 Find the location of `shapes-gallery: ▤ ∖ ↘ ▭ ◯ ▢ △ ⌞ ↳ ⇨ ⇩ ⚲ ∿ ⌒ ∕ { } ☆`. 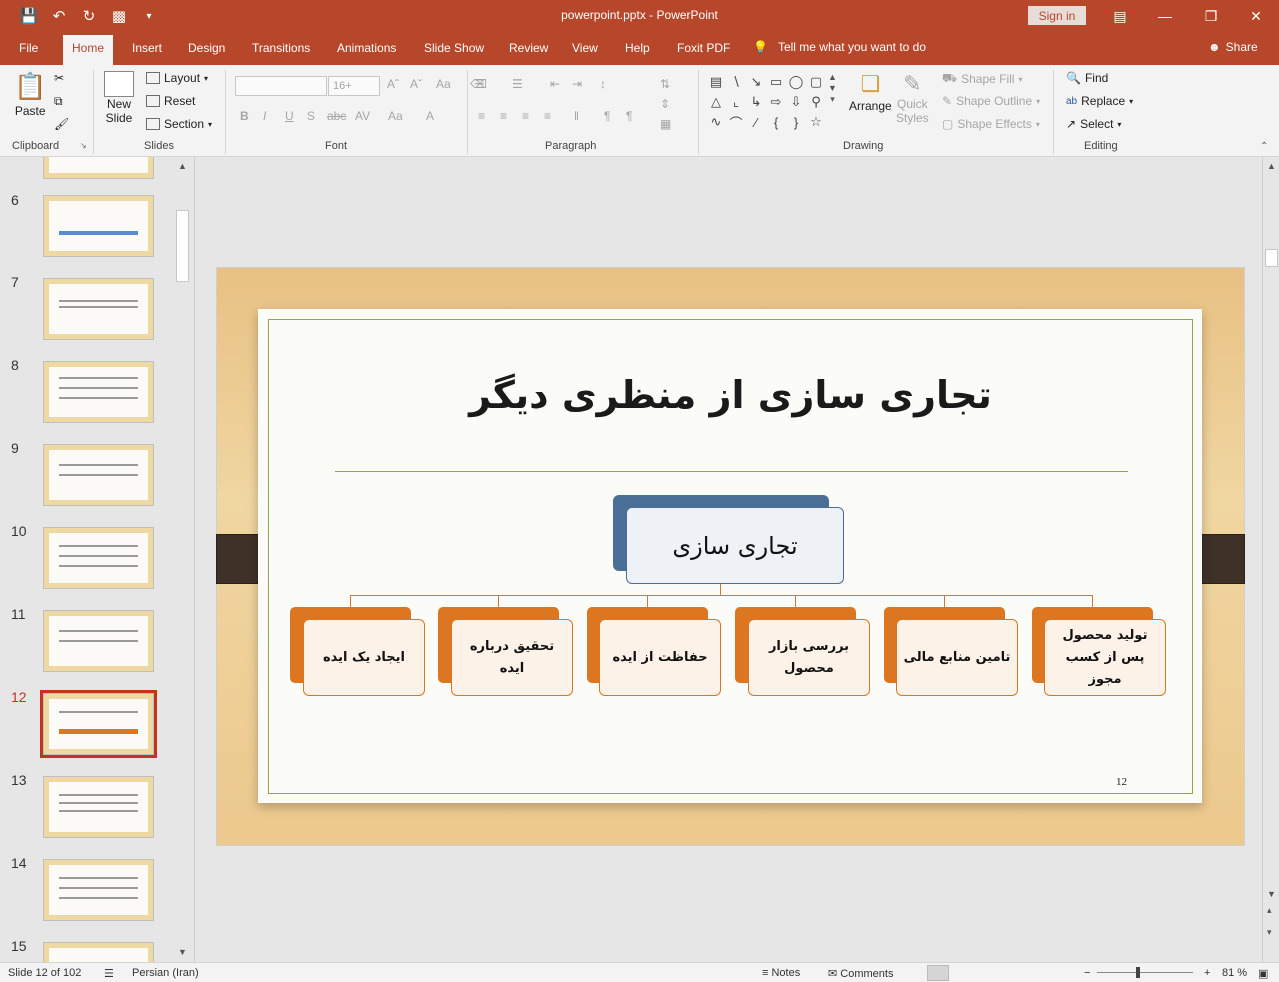

shapes-gallery: ▤ ∖ ↘ ▭ ◯ ▢ △ ⌞ ↳ ⇨ ⇩ ⚲ ∿ ⌒ ∕ { } ☆ is located at coordinates (766, 103).